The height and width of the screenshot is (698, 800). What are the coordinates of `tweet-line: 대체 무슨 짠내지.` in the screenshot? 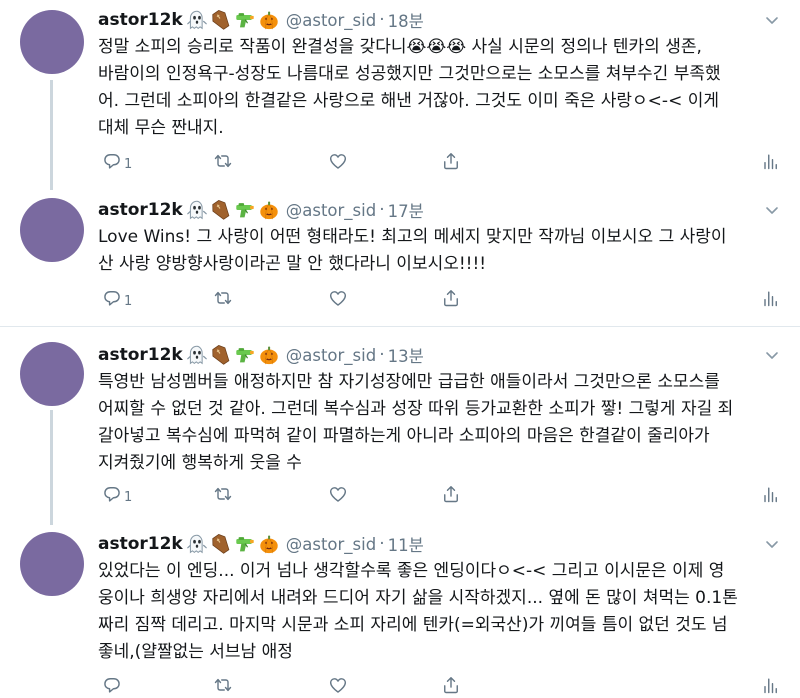 It's located at (161, 128).